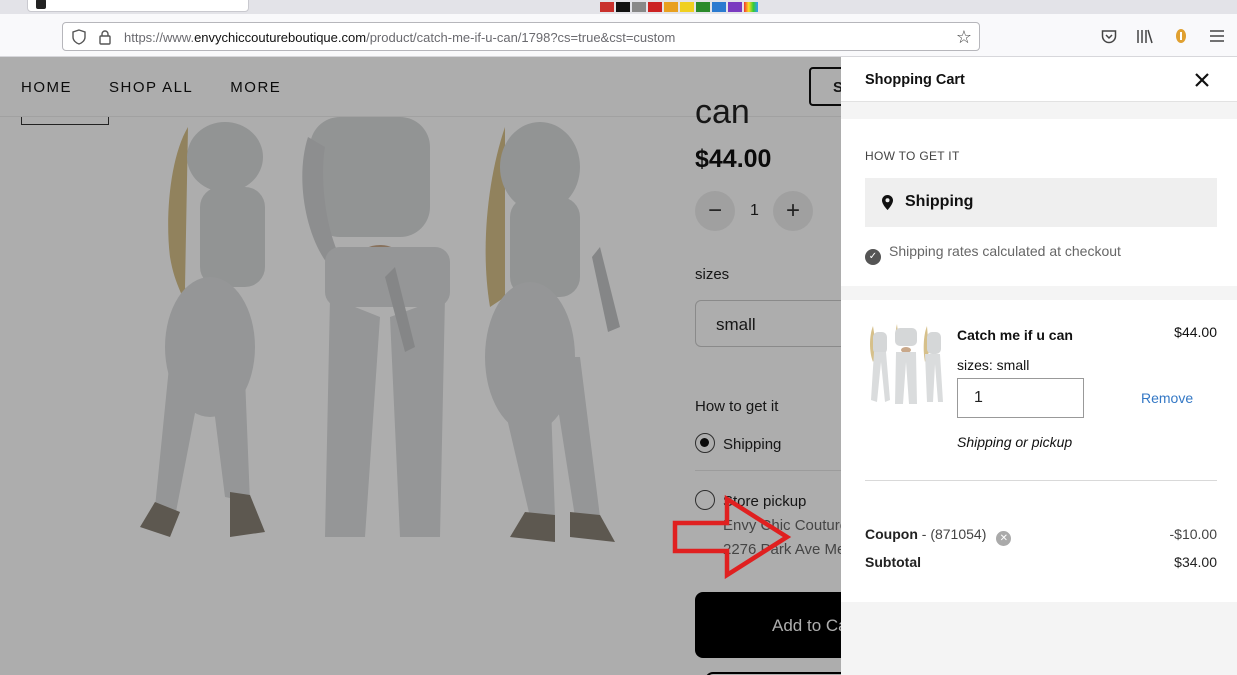 The image size is (1237, 675). What do you see at coordinates (1193, 534) in the screenshot?
I see `coupon-discount: -$10.00` at bounding box center [1193, 534].